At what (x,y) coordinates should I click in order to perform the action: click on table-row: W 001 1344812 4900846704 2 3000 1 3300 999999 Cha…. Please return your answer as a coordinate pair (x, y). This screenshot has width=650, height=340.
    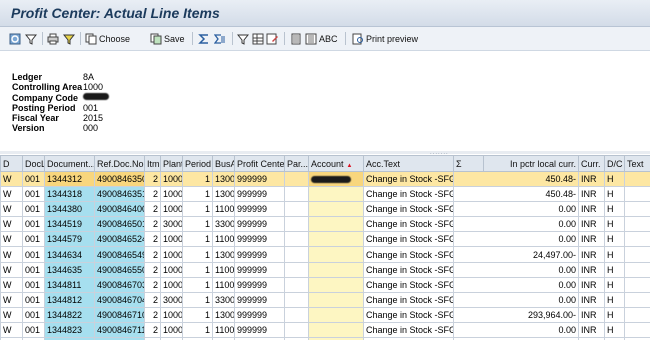
    Looking at the image, I should click on (325, 299).